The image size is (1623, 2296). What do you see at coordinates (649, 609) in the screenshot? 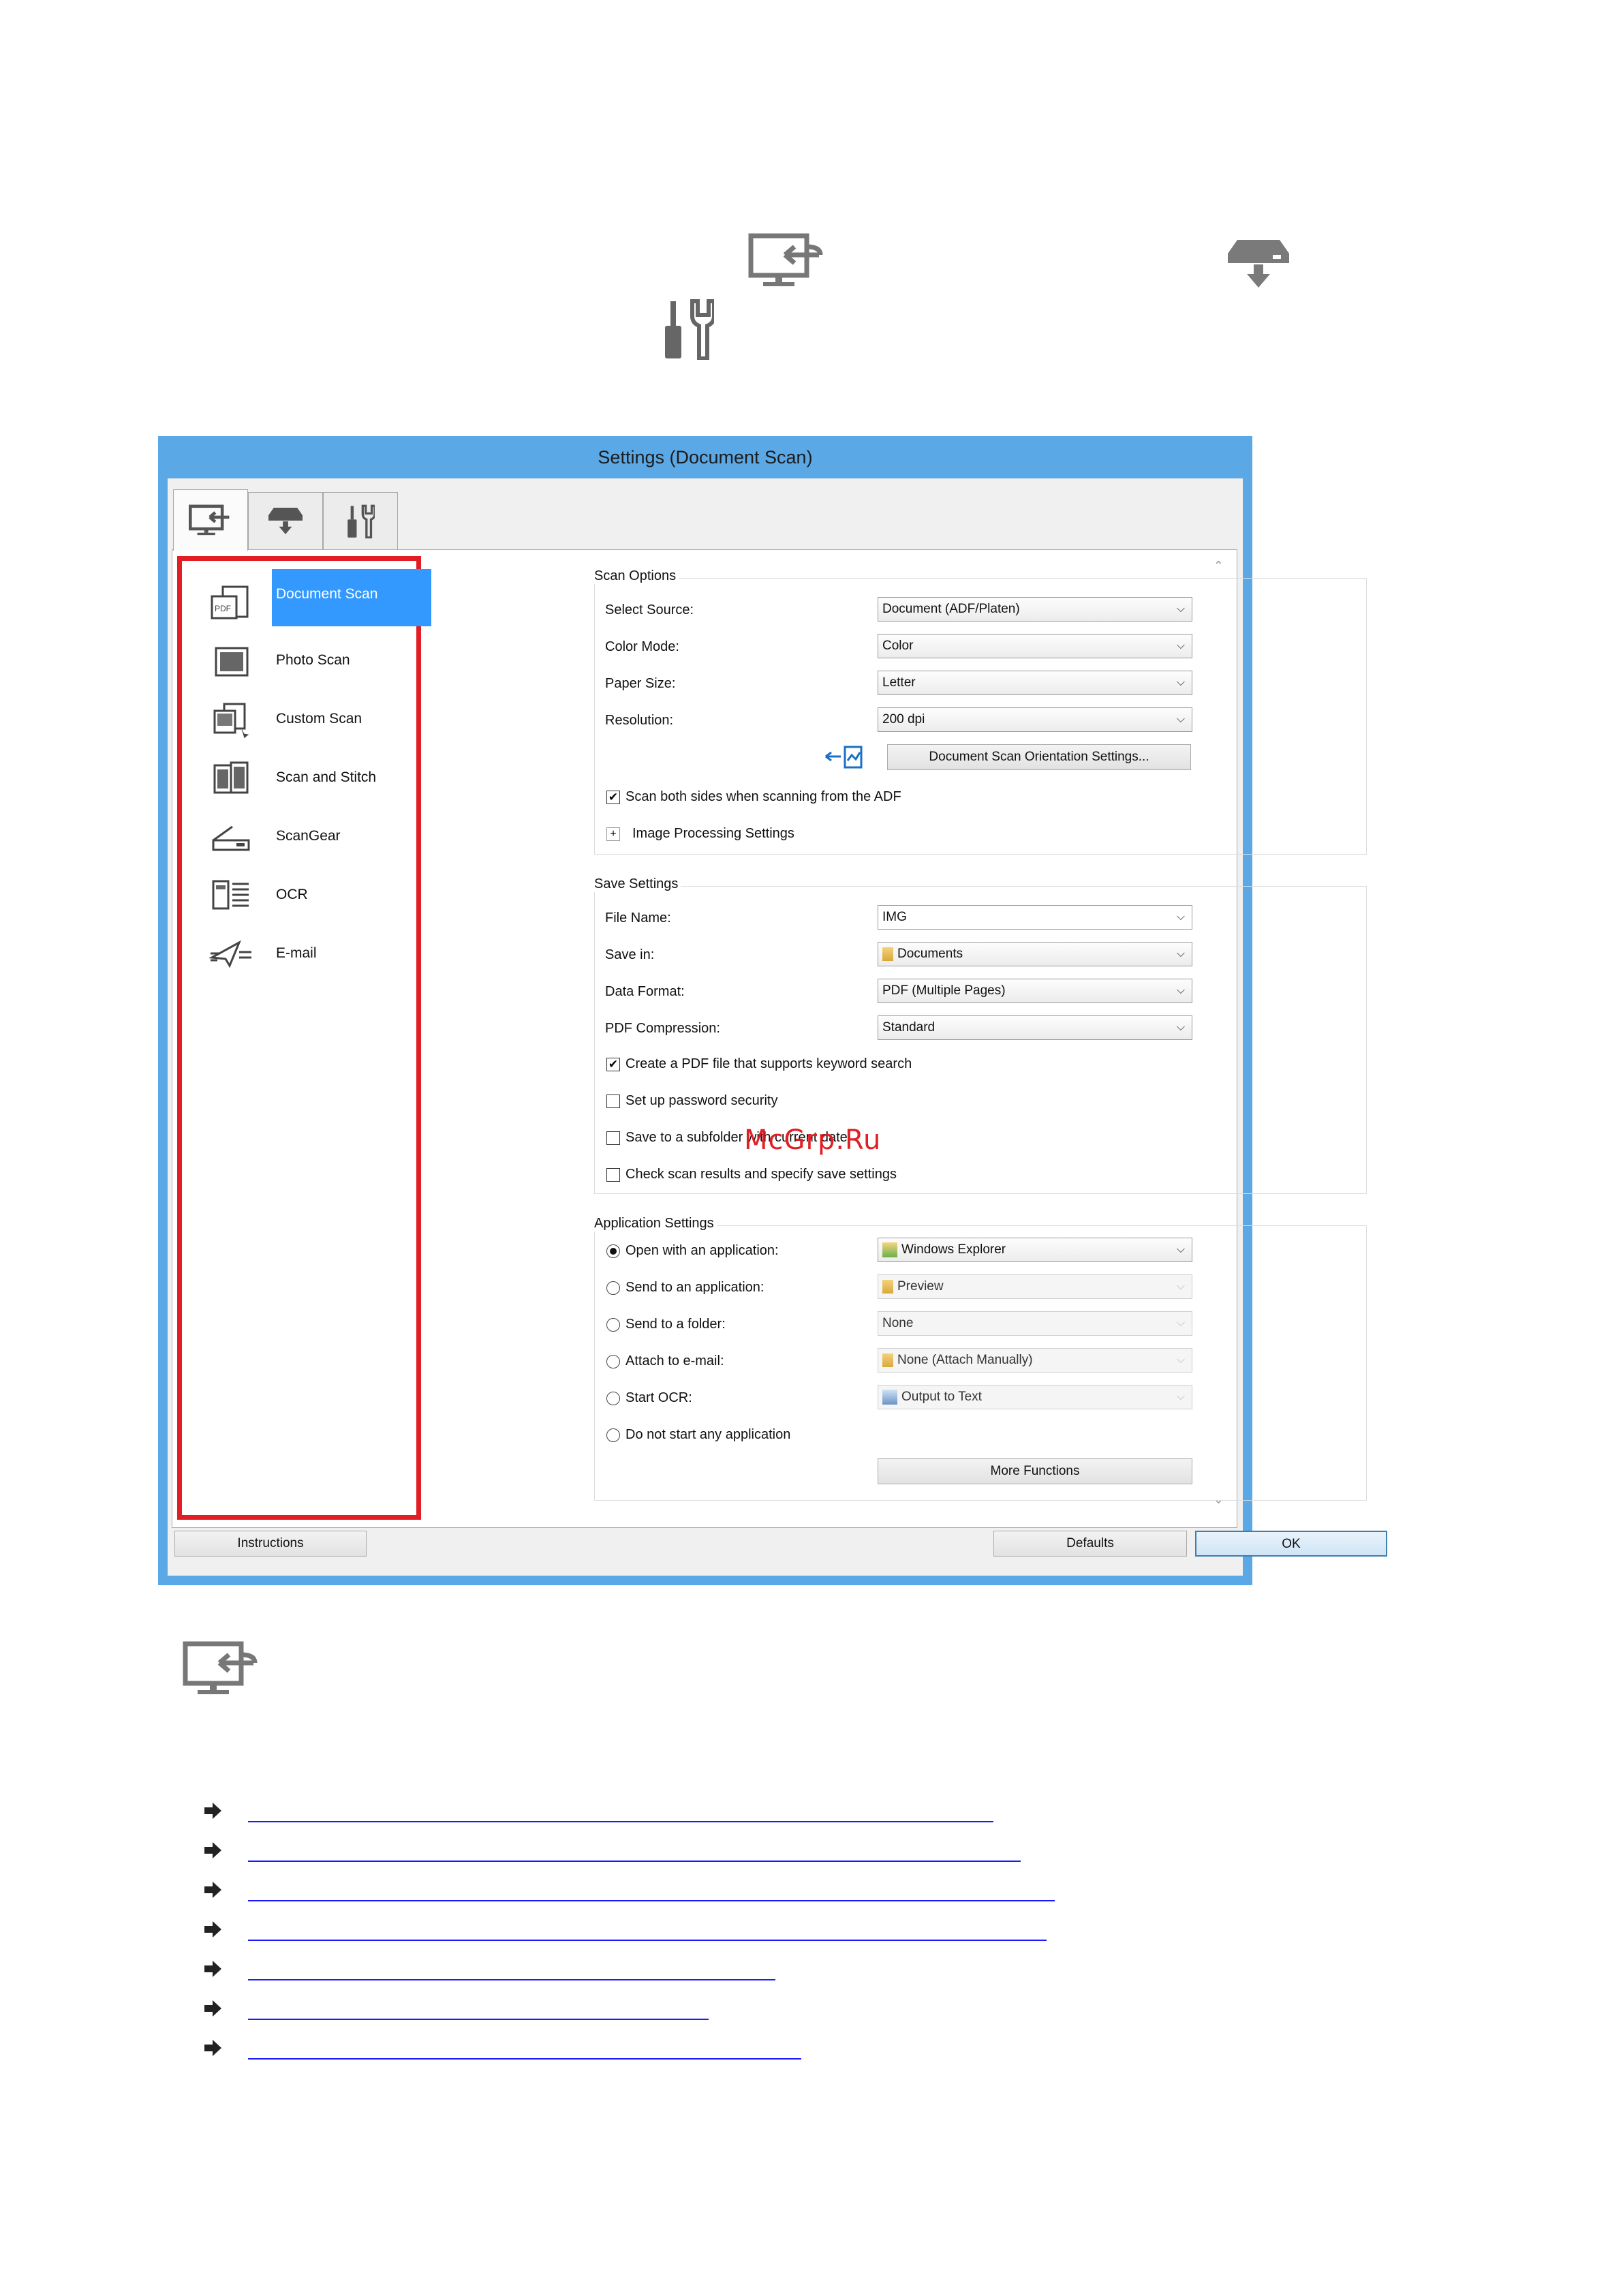
I see `select-source-label: Select Source:` at bounding box center [649, 609].